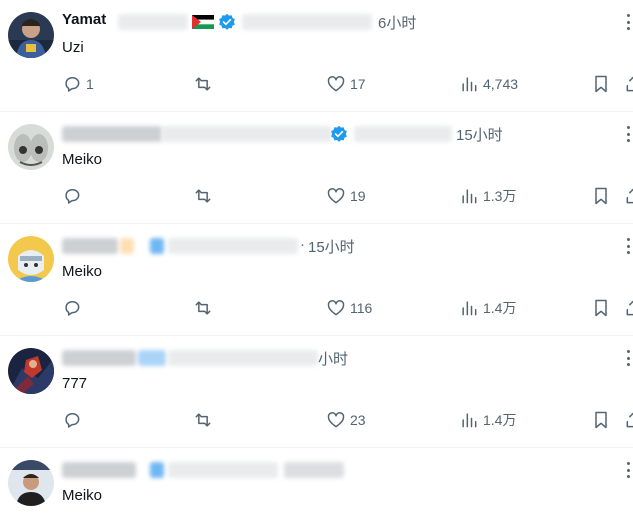 The width and height of the screenshot is (633, 516). Describe the element at coordinates (75, 383) in the screenshot. I see `tweet-text: 777` at that location.